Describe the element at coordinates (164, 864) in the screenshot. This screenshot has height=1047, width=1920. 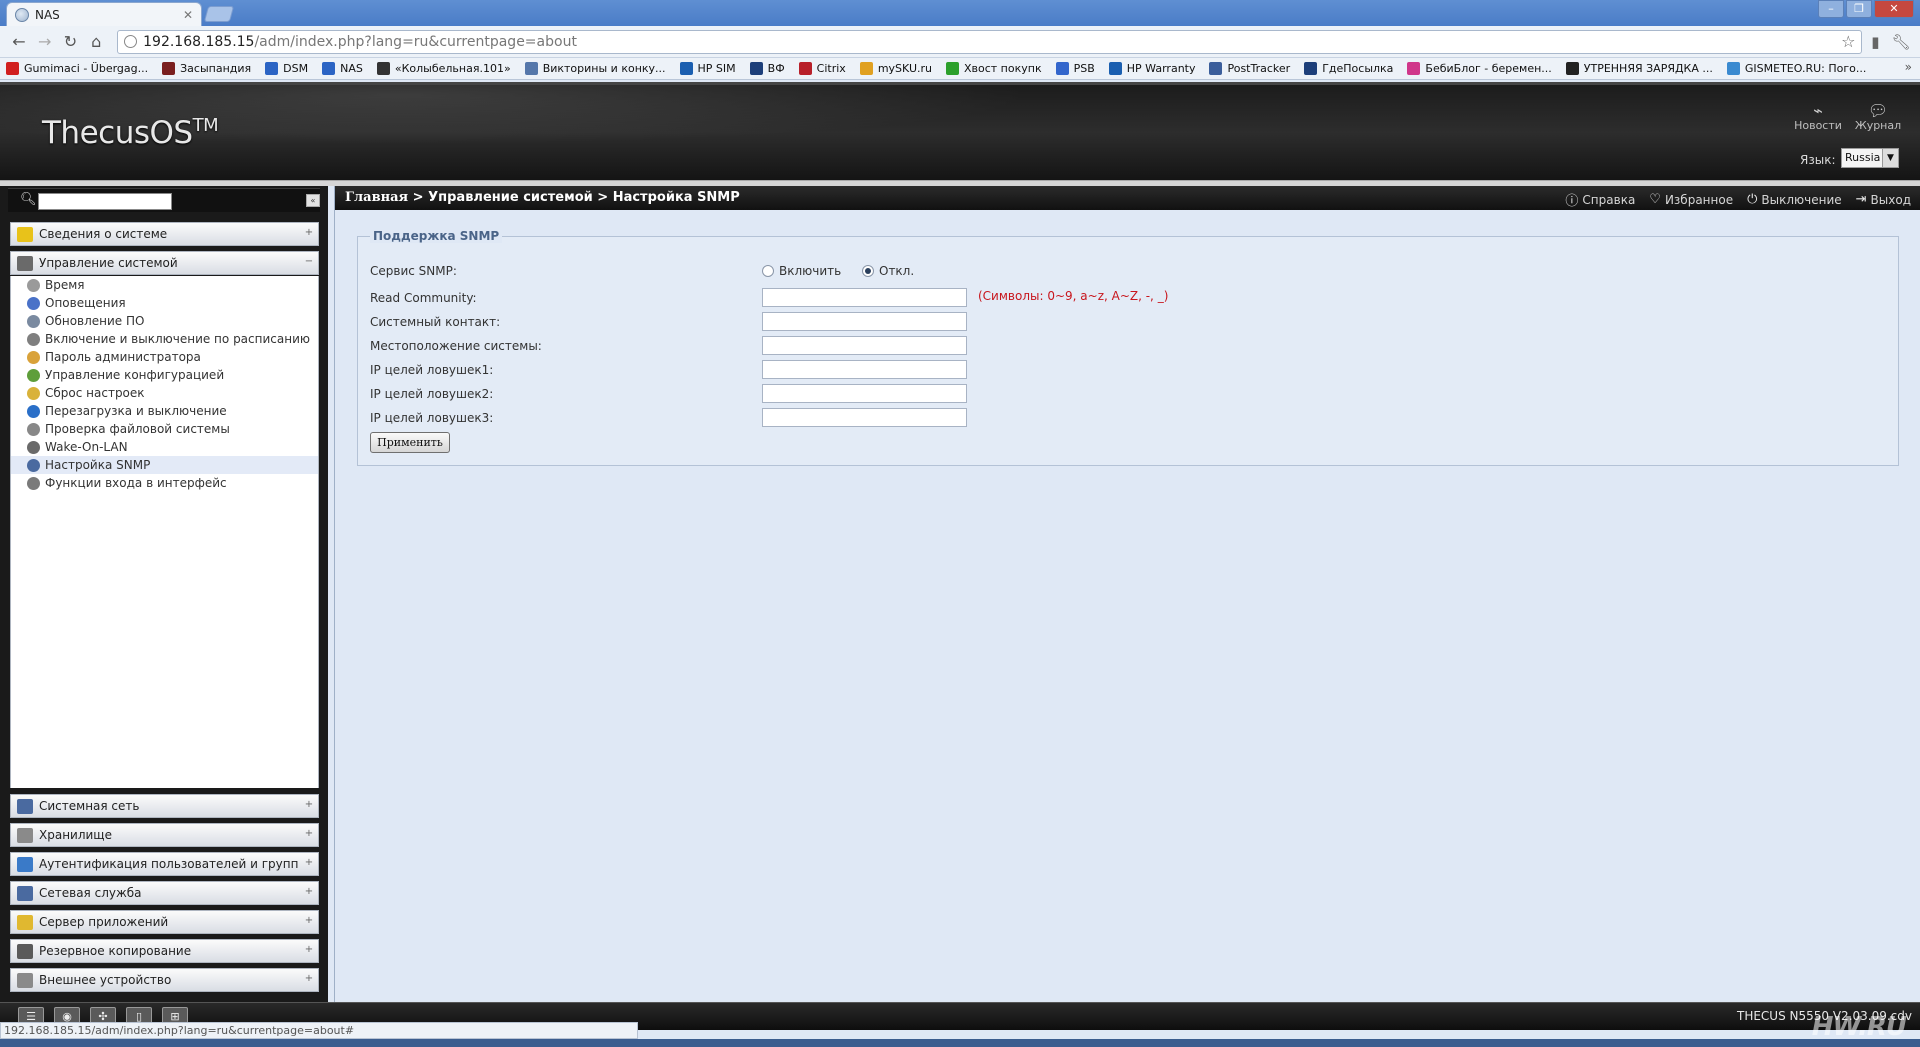
I see `sidebar-section: Аутентификация пользователей и групп +` at that location.